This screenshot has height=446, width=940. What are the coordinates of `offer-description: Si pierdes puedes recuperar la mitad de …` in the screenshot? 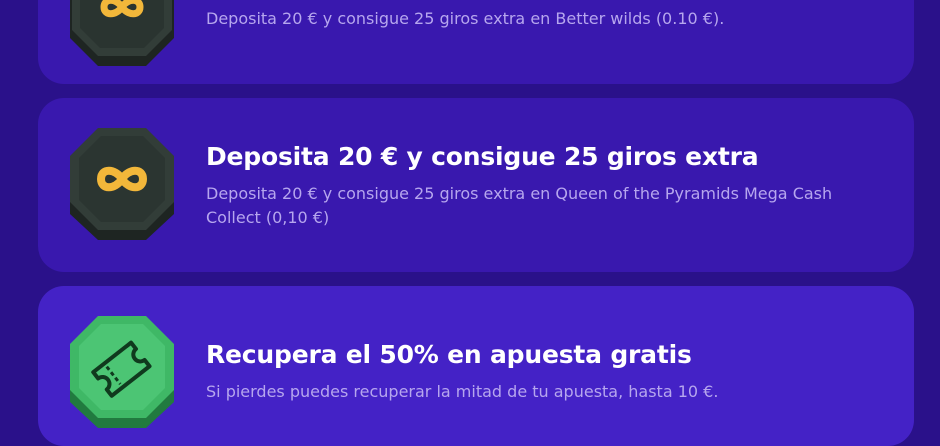 It's located at (462, 391).